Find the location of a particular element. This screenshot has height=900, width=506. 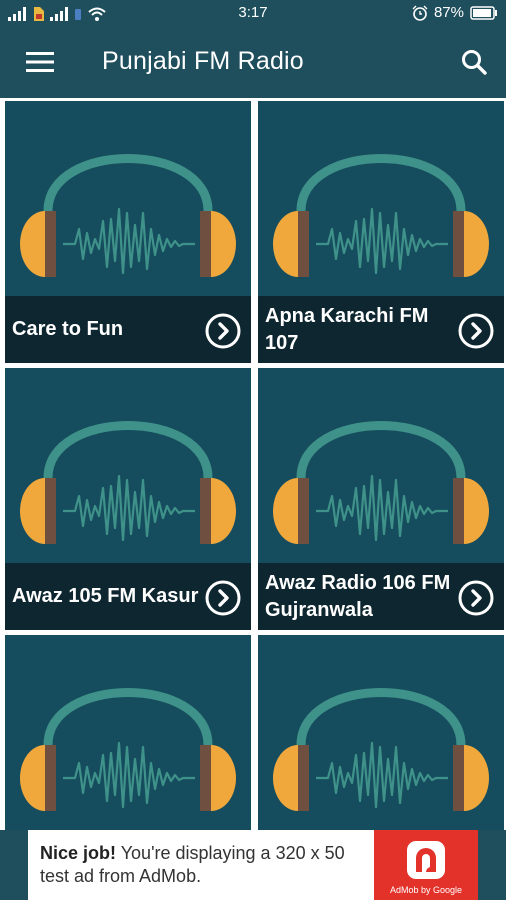

station-caption: Awaz Radio 106 FM Gujranwala is located at coordinates (381, 596).